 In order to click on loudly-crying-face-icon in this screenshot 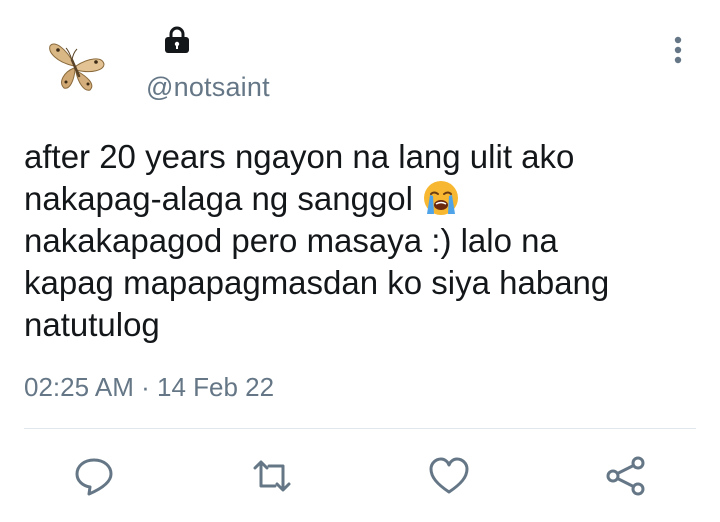, I will do `click(441, 198)`.